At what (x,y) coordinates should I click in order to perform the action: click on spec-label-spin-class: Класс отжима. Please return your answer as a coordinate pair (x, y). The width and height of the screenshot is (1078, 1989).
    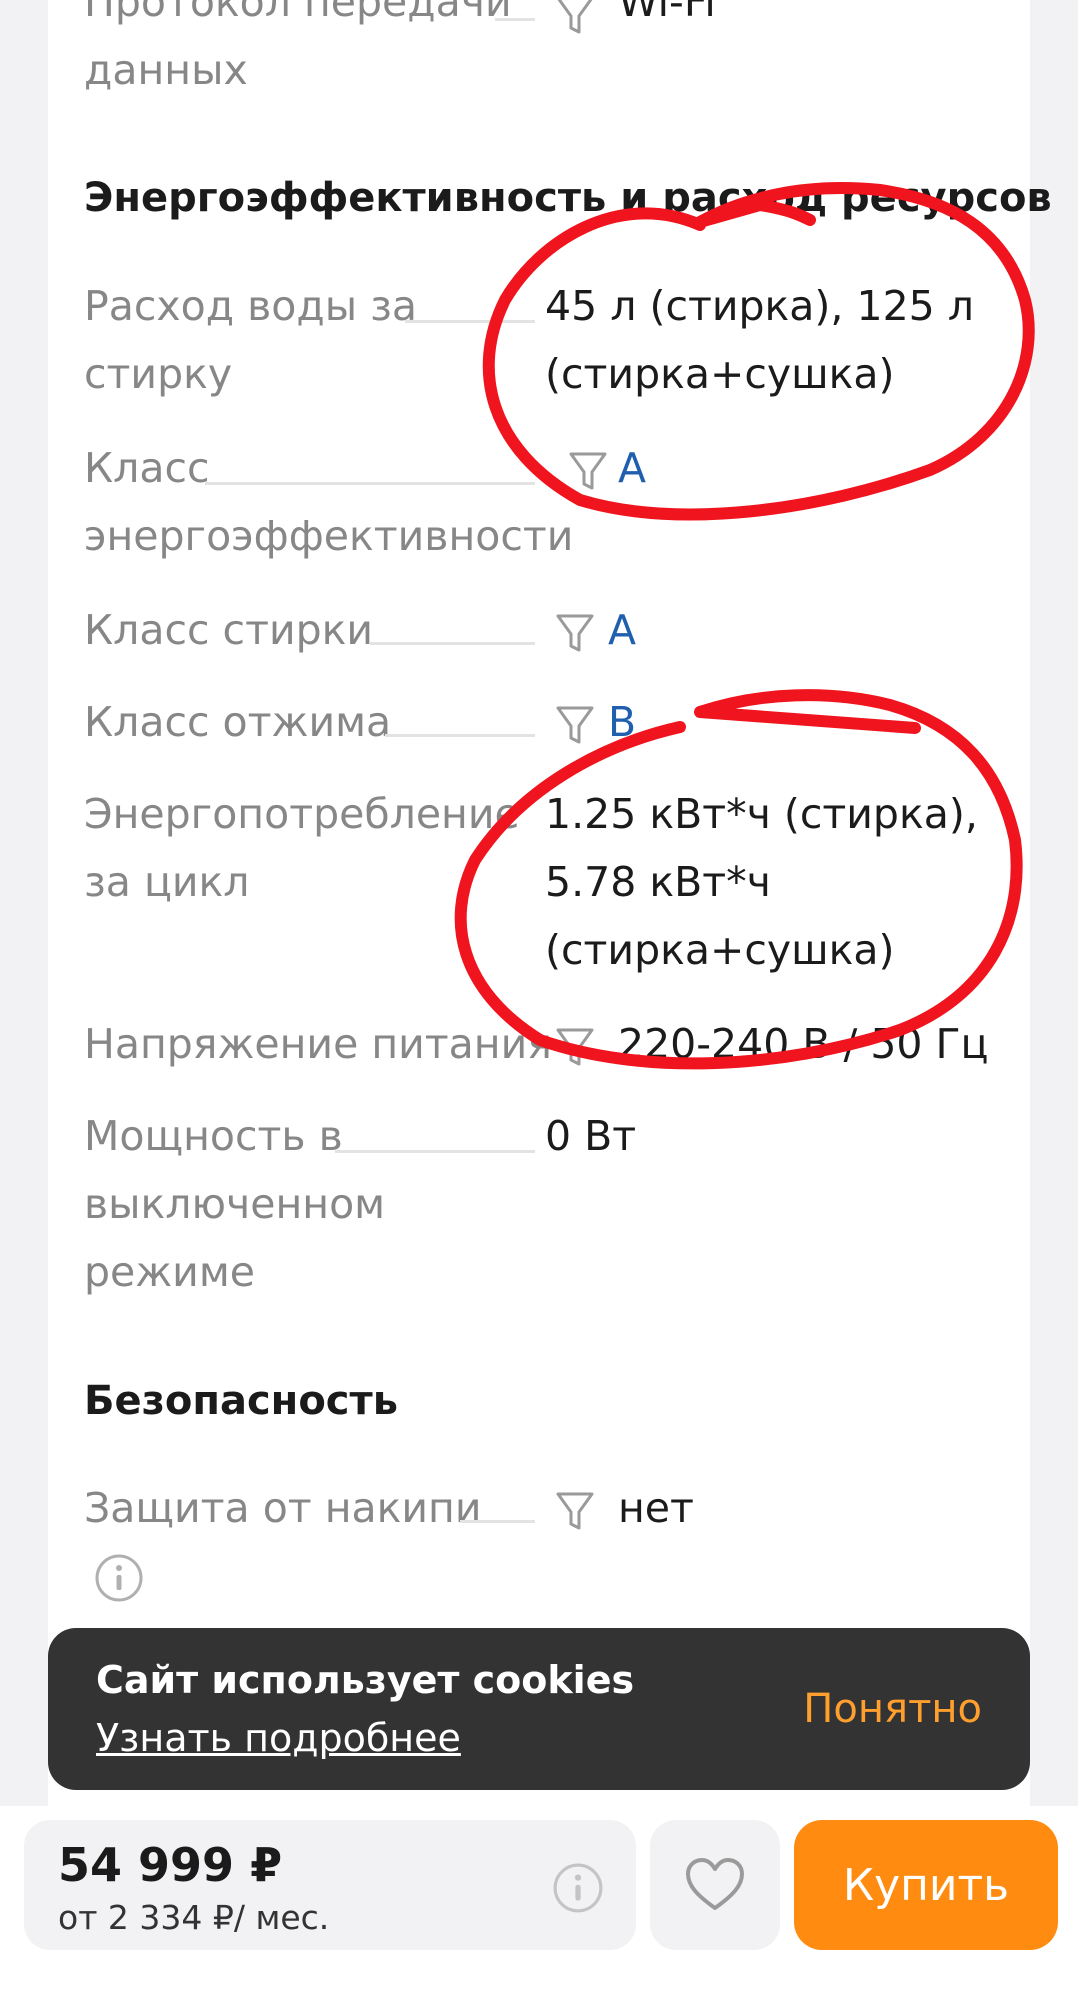
    Looking at the image, I should click on (238, 722).